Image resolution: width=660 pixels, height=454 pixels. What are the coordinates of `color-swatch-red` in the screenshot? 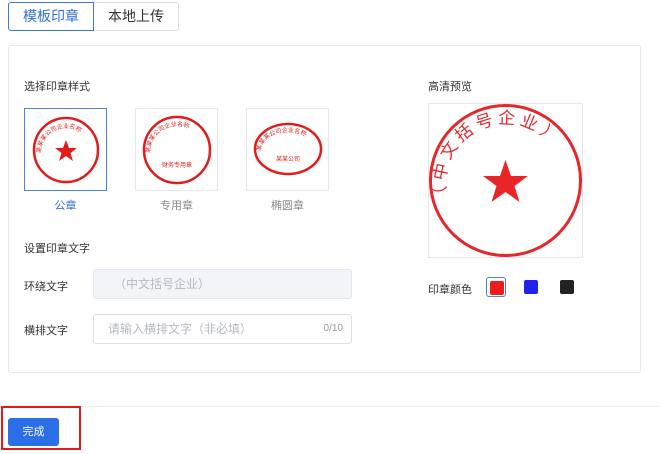 It's located at (496, 287).